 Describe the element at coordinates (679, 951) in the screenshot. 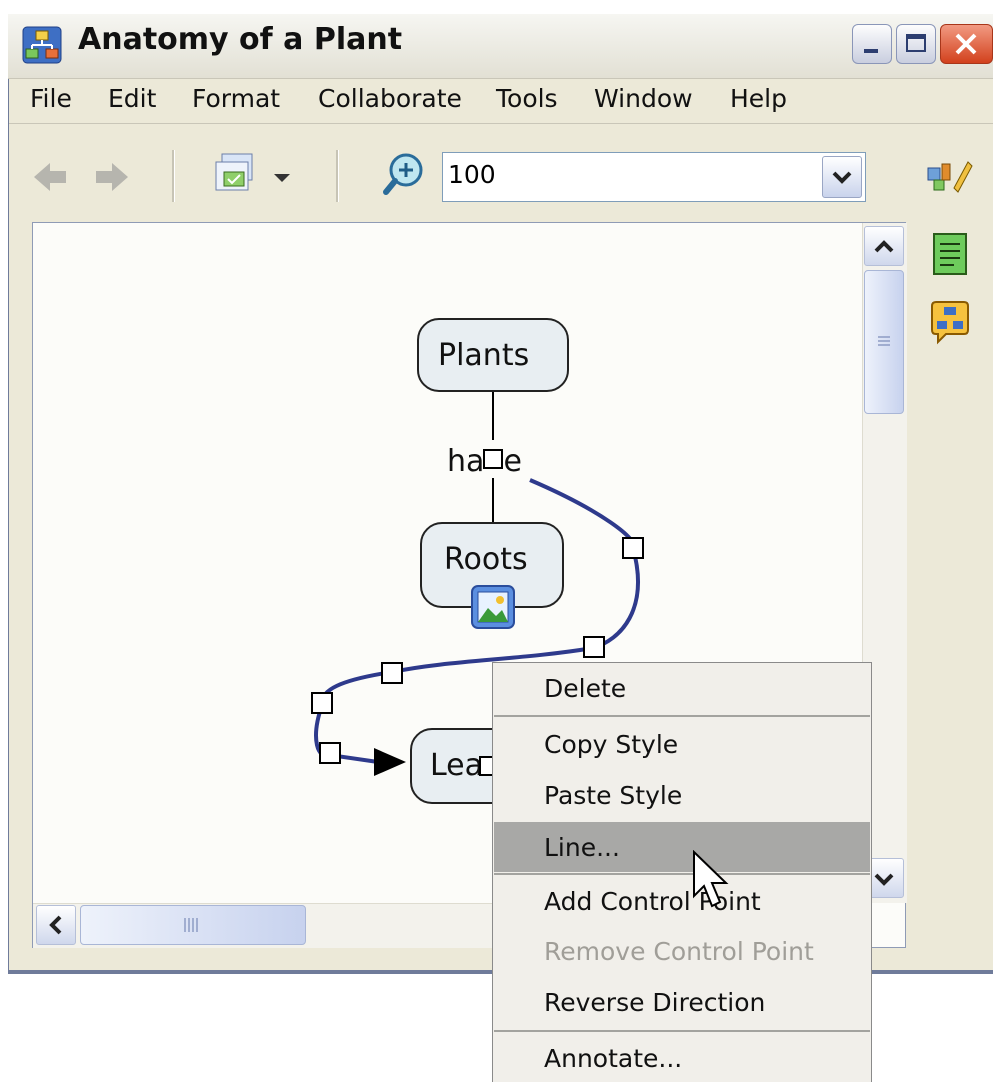

I see `menu-item-remove-control-point: Remove Control Point` at that location.